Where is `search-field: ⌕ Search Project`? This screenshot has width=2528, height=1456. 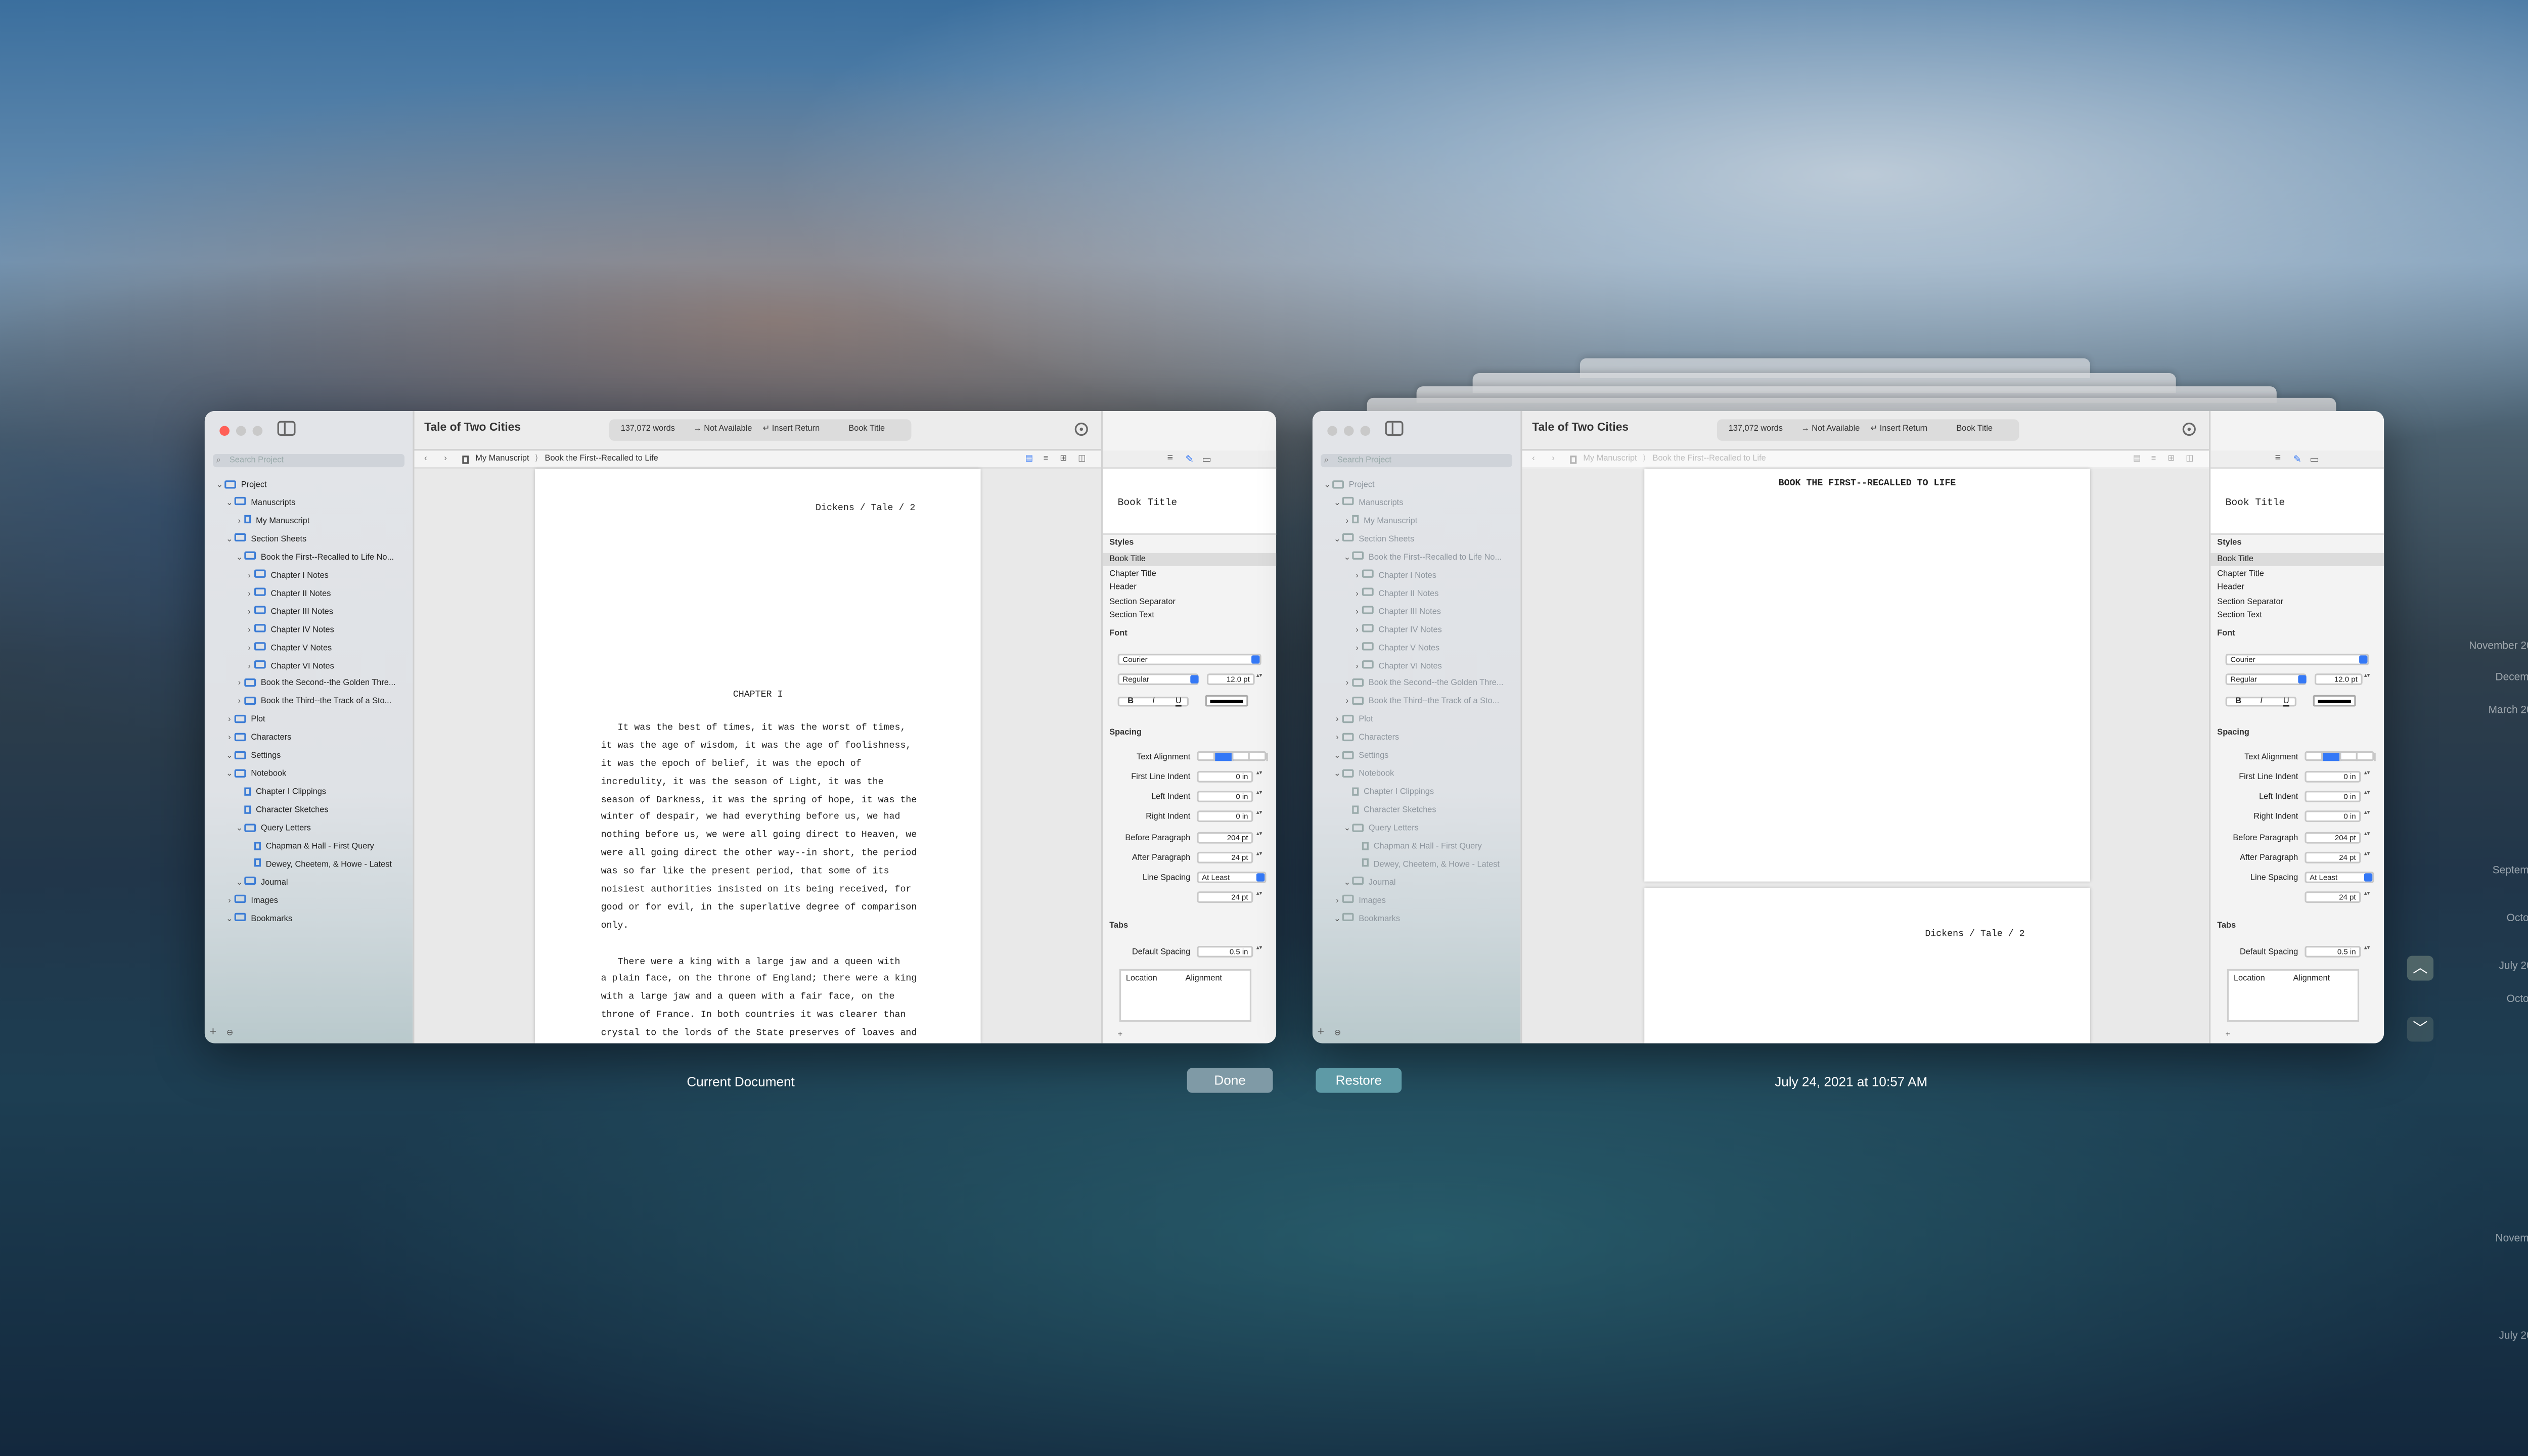
search-field: ⌕ Search Project is located at coordinates (309, 460).